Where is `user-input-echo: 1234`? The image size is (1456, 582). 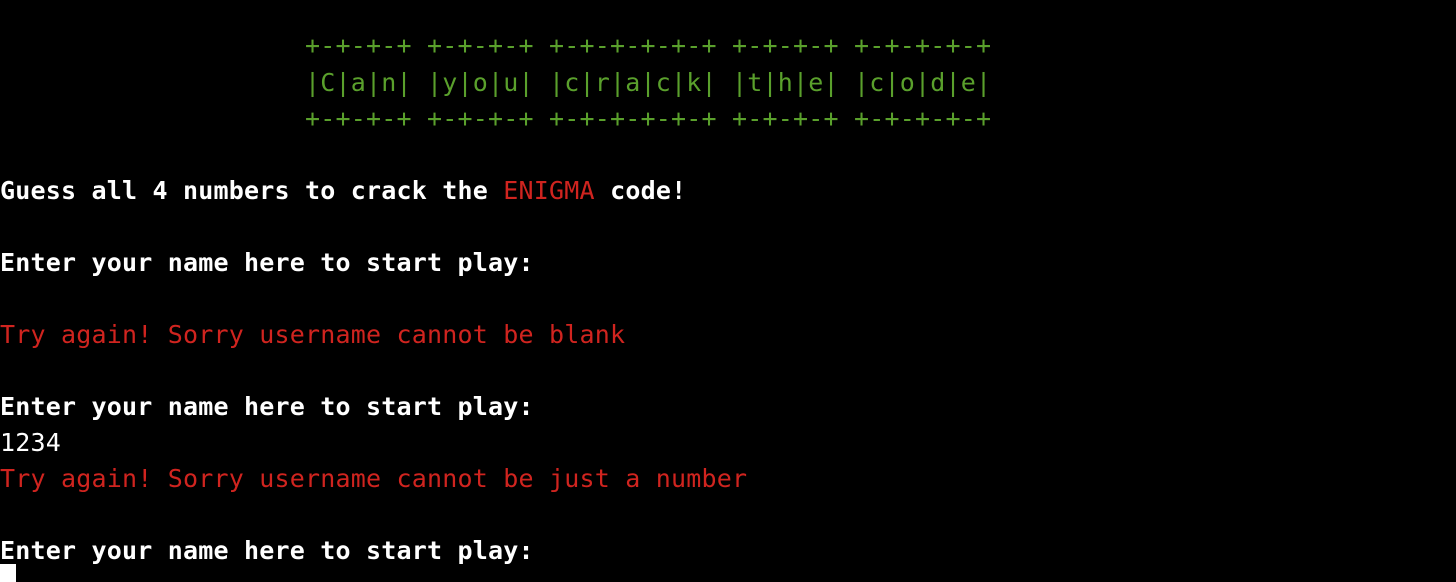
user-input-echo: 1234 is located at coordinates (31, 442).